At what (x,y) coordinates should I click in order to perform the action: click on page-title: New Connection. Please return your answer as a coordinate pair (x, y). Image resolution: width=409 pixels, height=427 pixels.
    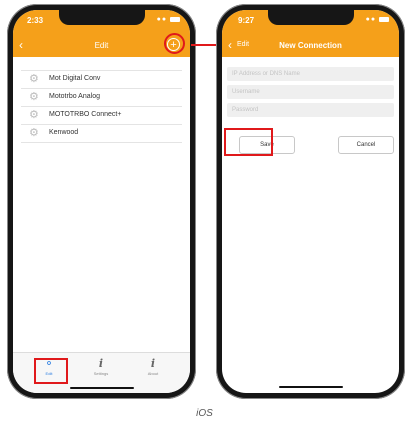
    Looking at the image, I should click on (310, 45).